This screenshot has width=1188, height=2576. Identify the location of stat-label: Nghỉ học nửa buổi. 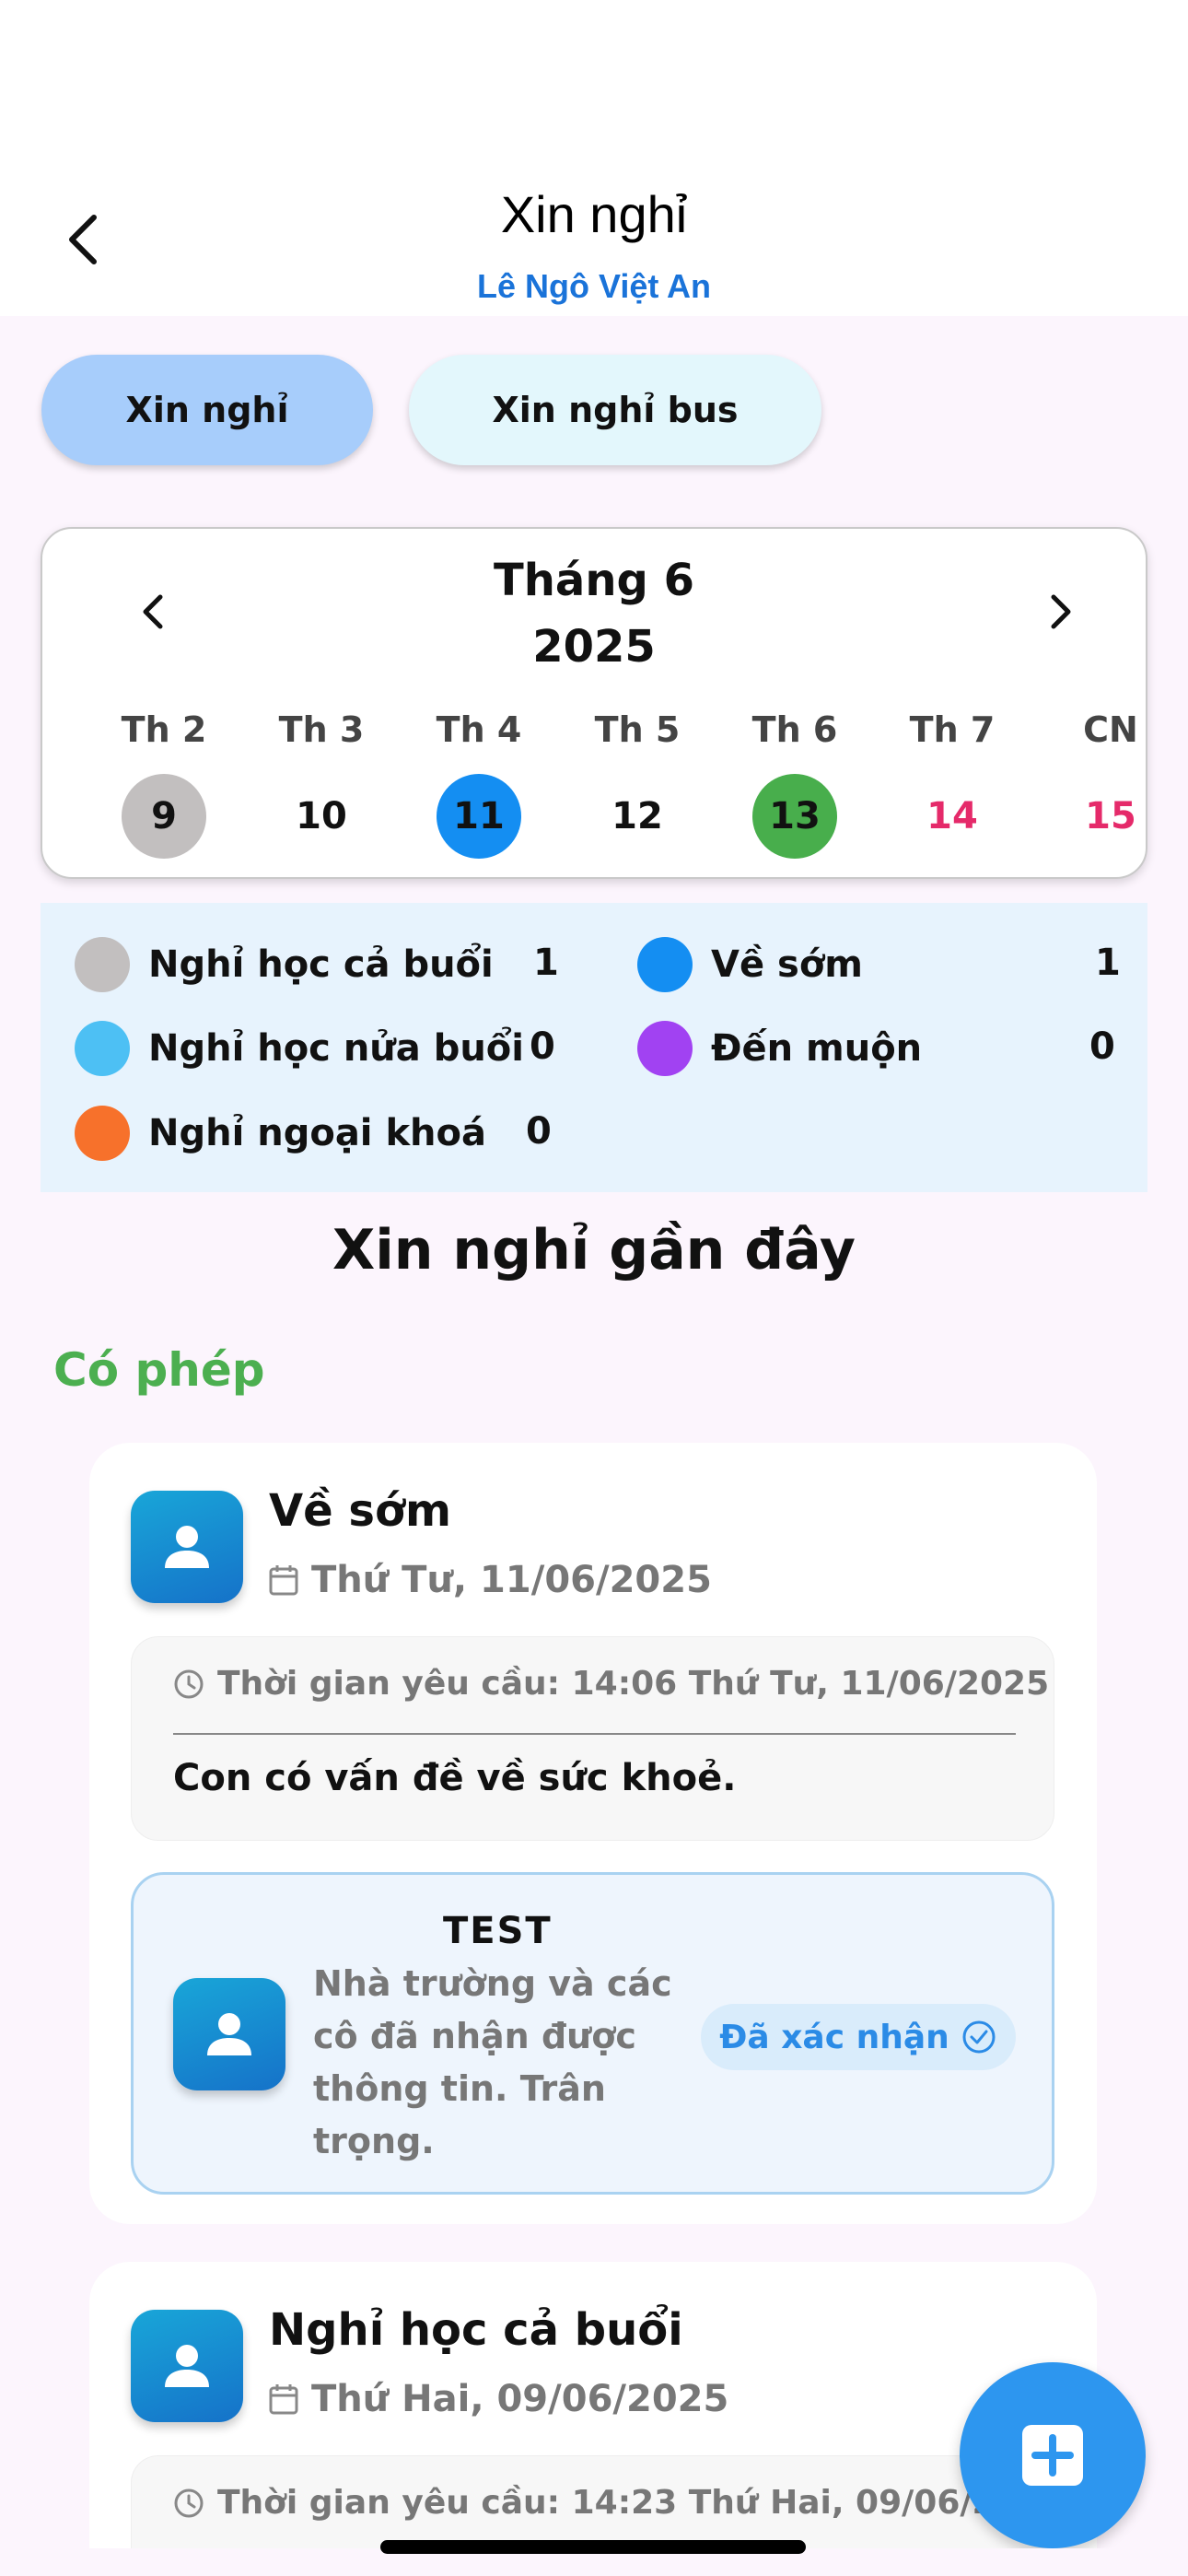
(336, 1048).